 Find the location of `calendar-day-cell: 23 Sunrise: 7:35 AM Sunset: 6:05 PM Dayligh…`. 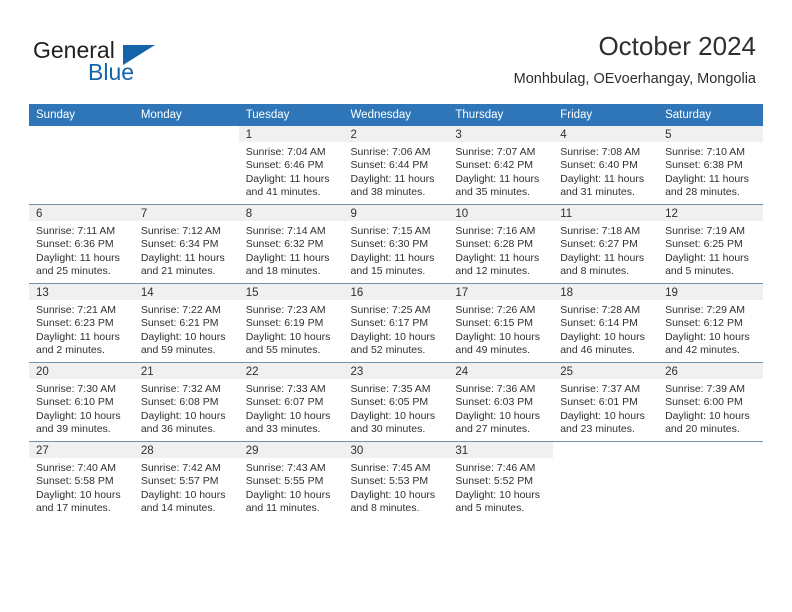

calendar-day-cell: 23 Sunrise: 7:35 AM Sunset: 6:05 PM Dayligh… is located at coordinates (396, 402).